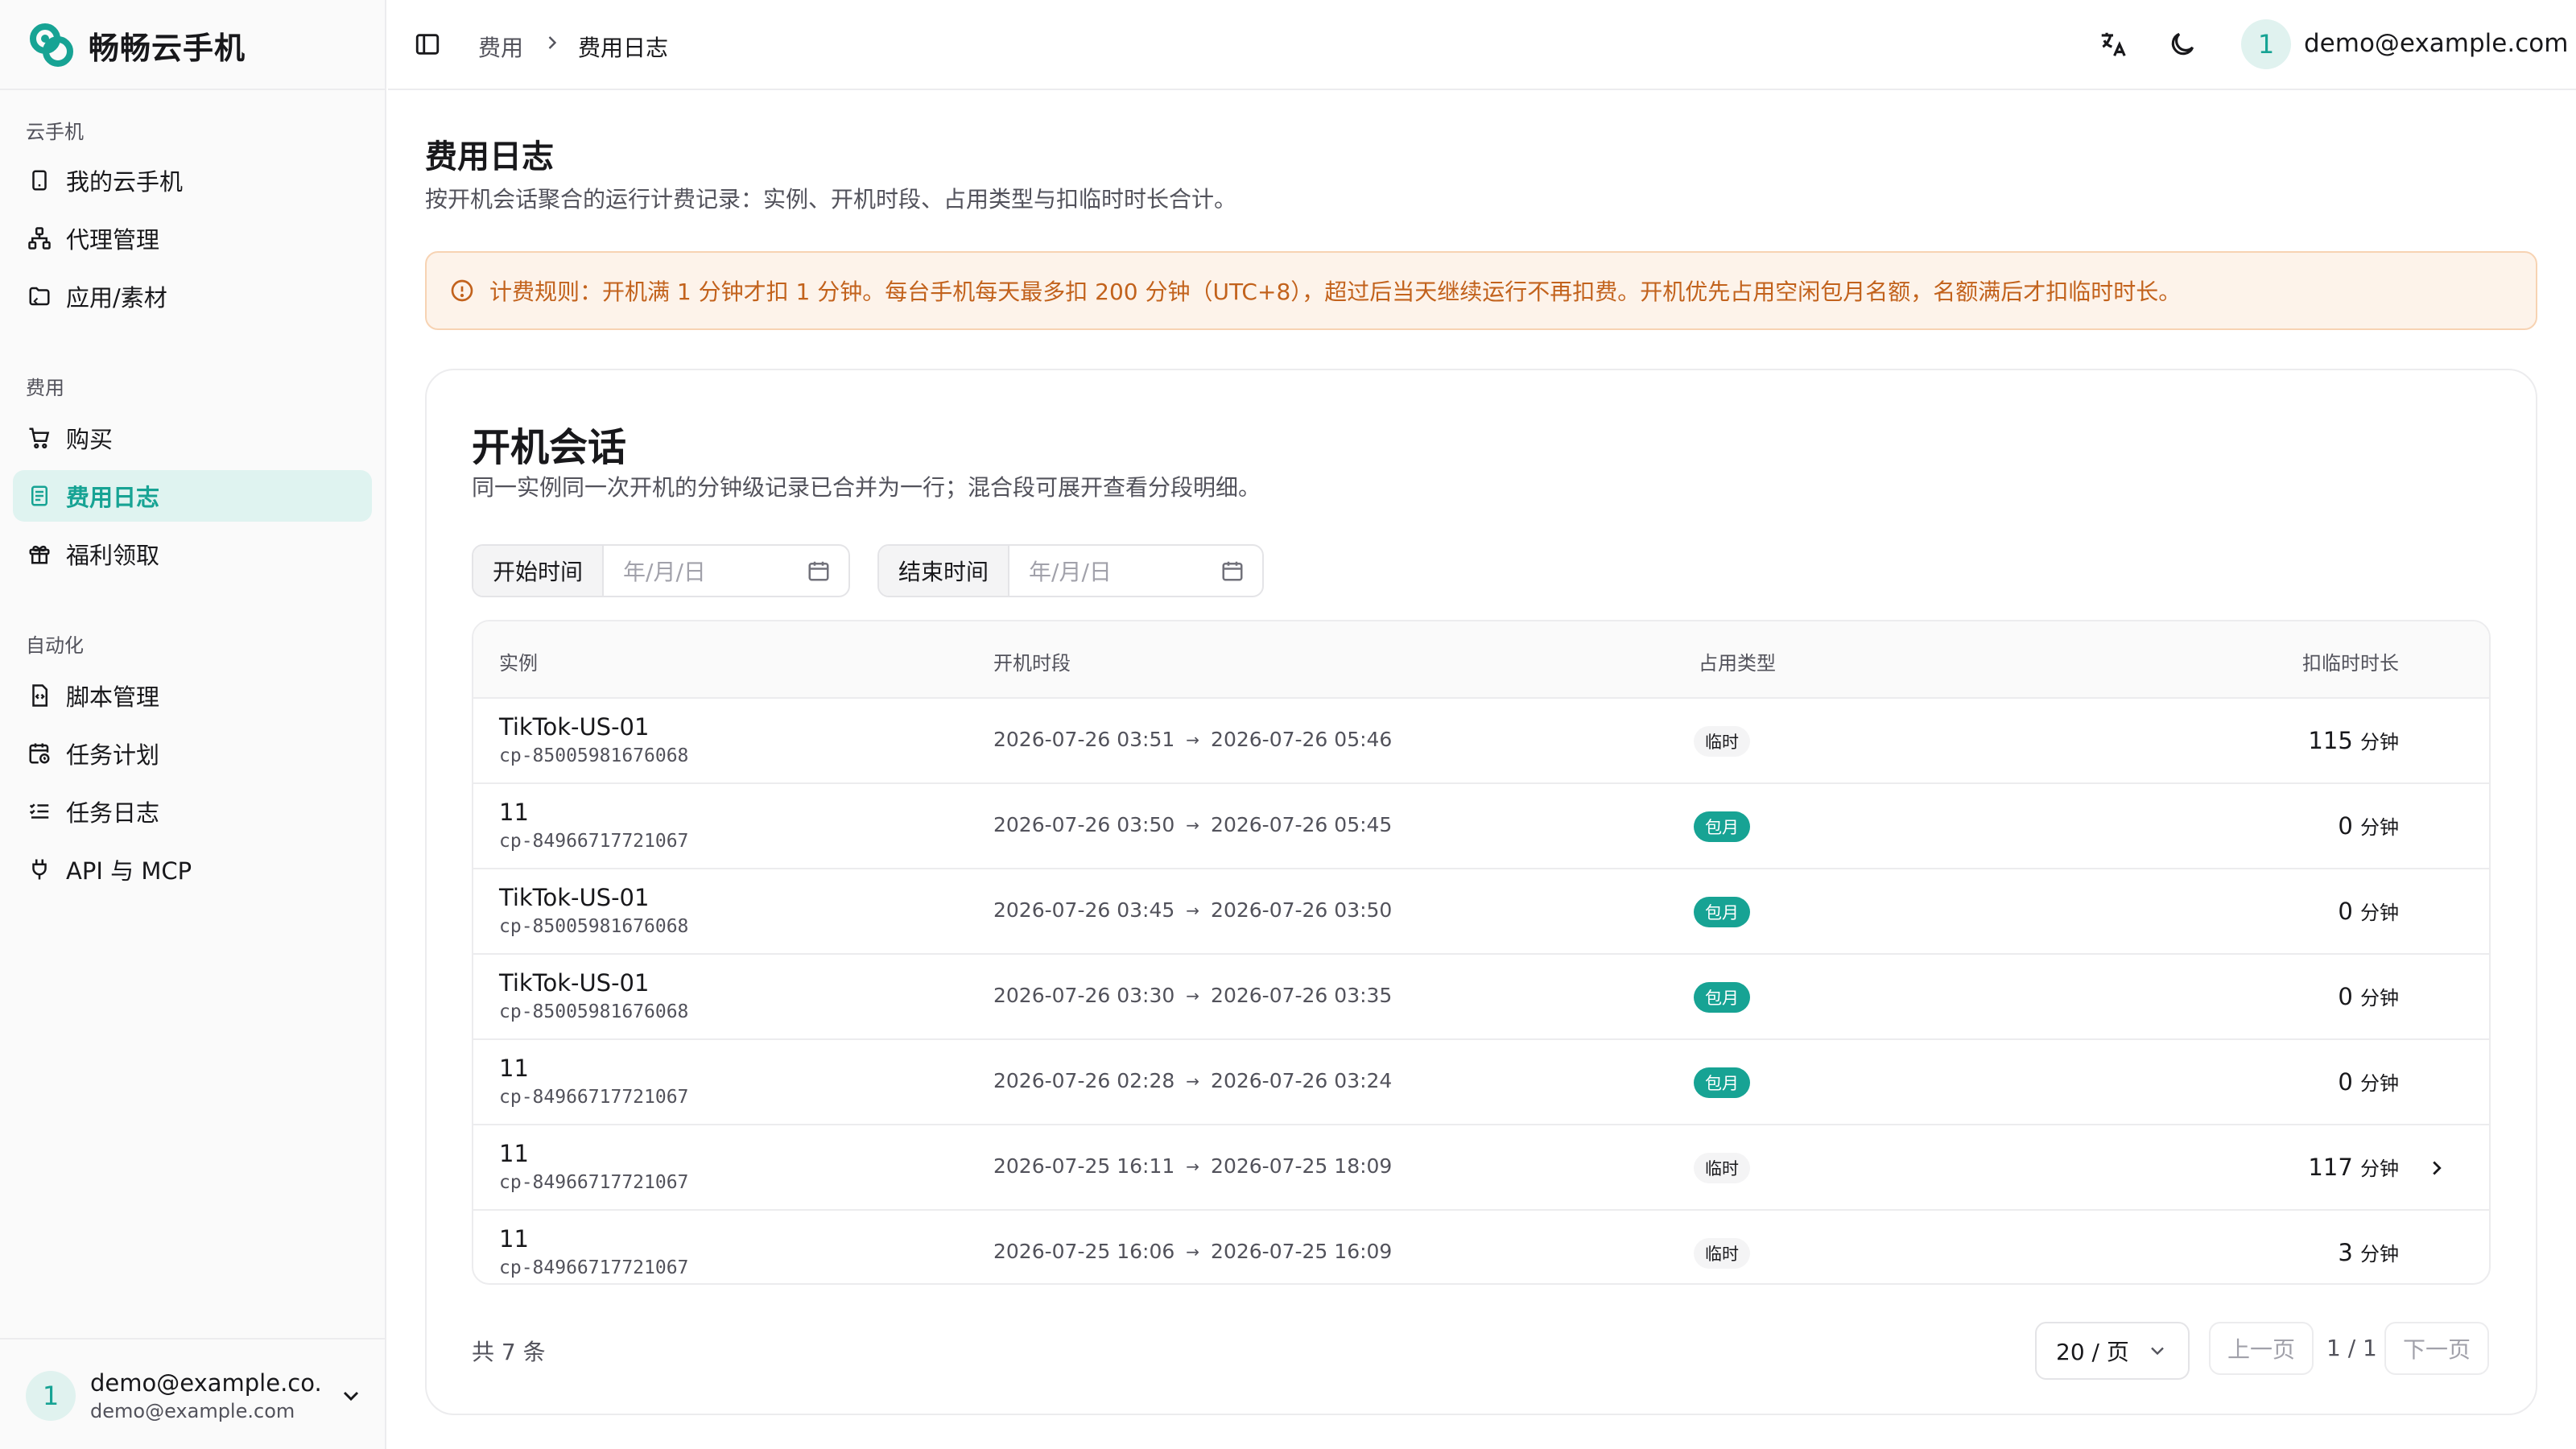 Image resolution: width=2576 pixels, height=1449 pixels. Describe the element at coordinates (1114, 571) in the screenshot. I see `end-date-input: 年/月/日` at that location.